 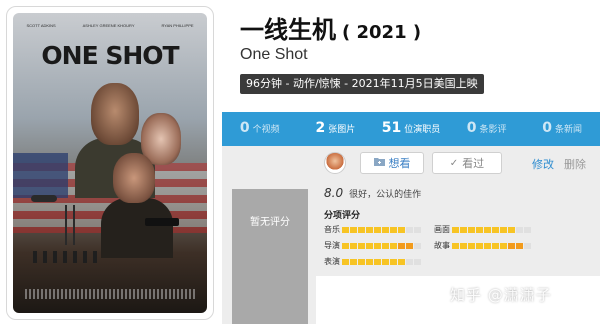 What do you see at coordinates (342, 216) in the screenshot?
I see `sub-ratings-title: 分项评分` at bounding box center [342, 216].